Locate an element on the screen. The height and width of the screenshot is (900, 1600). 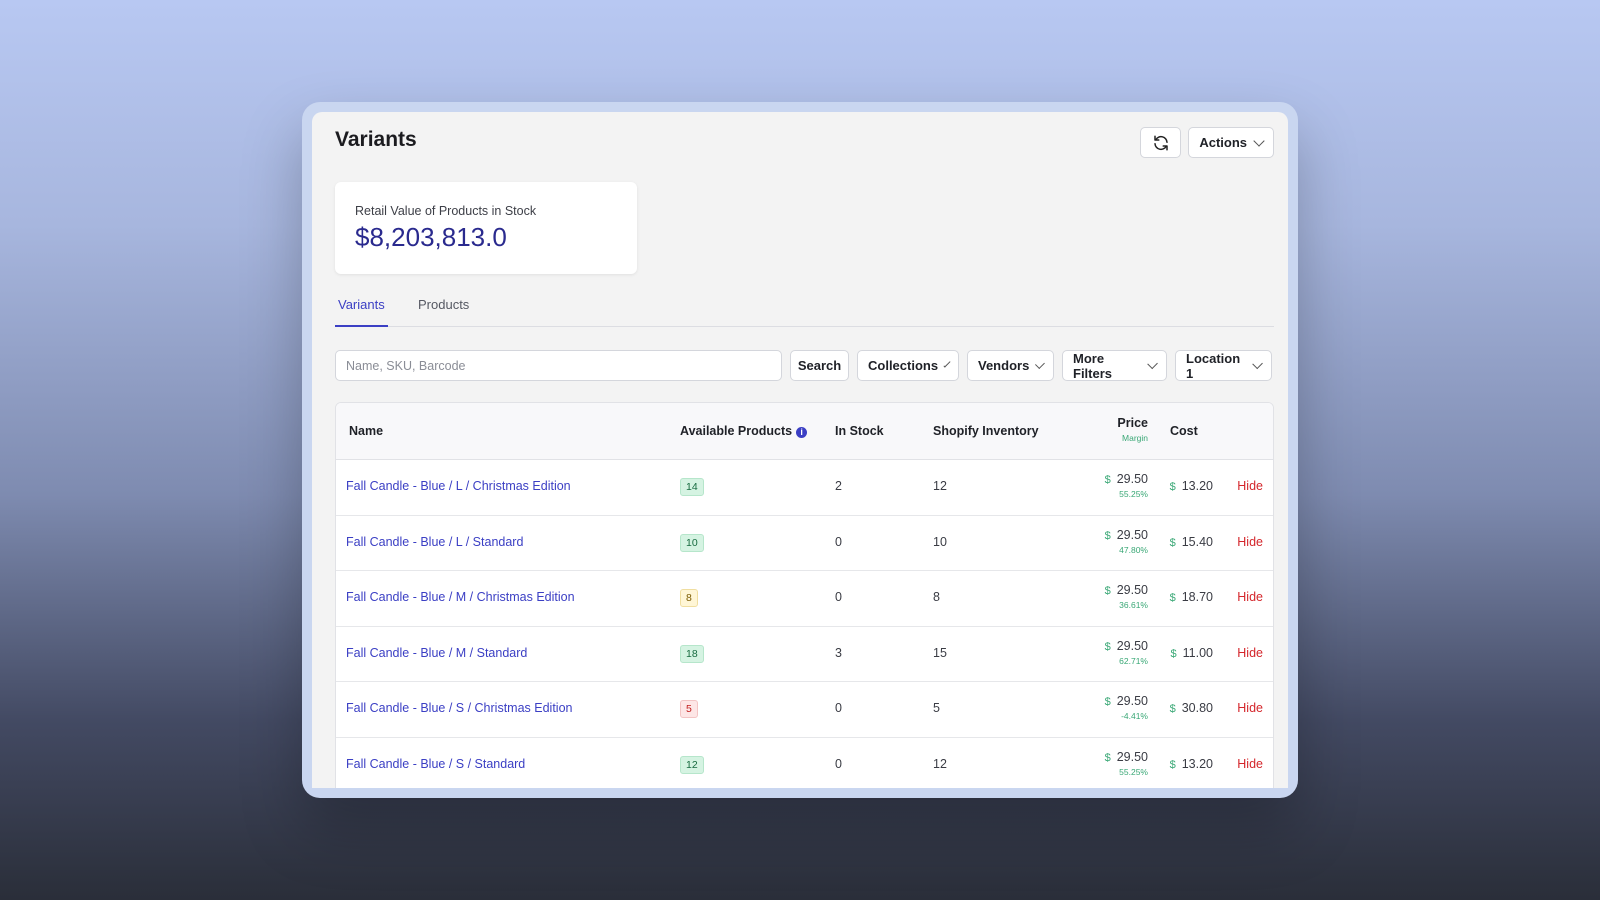
shopify-inventory-value: 8 is located at coordinates (936, 597).